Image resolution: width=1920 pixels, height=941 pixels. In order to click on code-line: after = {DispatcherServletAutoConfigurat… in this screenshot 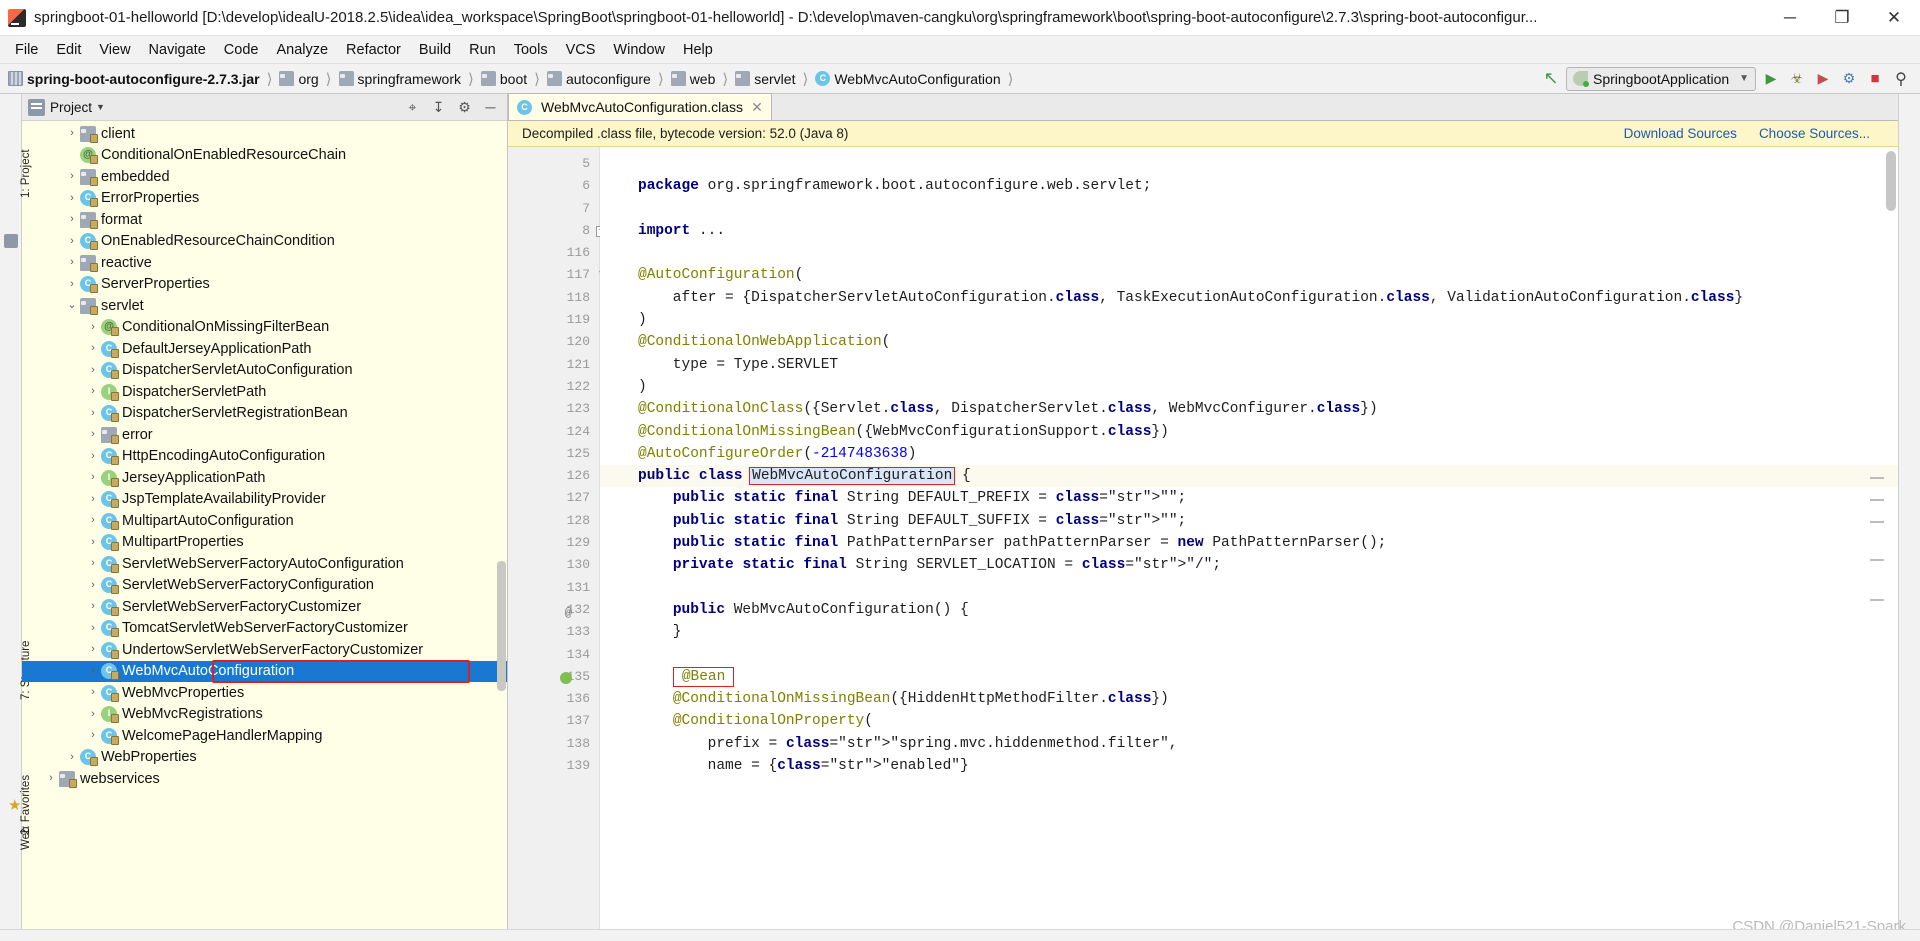, I will do `click(1249, 298)`.